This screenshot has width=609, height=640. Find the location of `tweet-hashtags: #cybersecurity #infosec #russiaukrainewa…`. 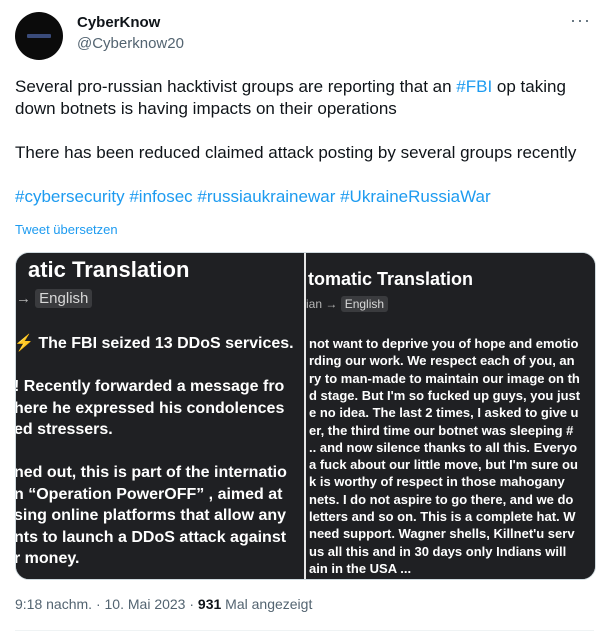

tweet-hashtags: #cybersecurity #infosec #russiaukrainewa… is located at coordinates (300, 197).